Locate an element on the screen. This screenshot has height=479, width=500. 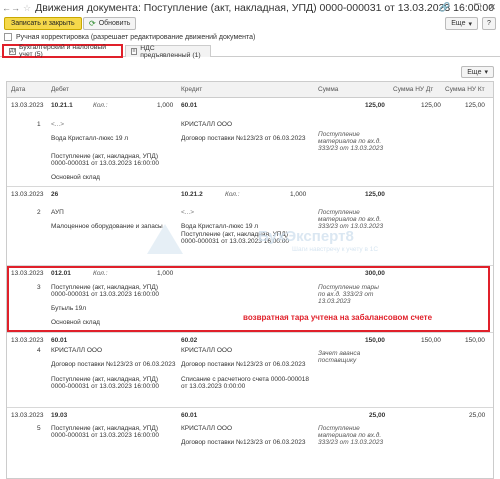
more-button: Еще ▾ is located at coordinates (461, 23).